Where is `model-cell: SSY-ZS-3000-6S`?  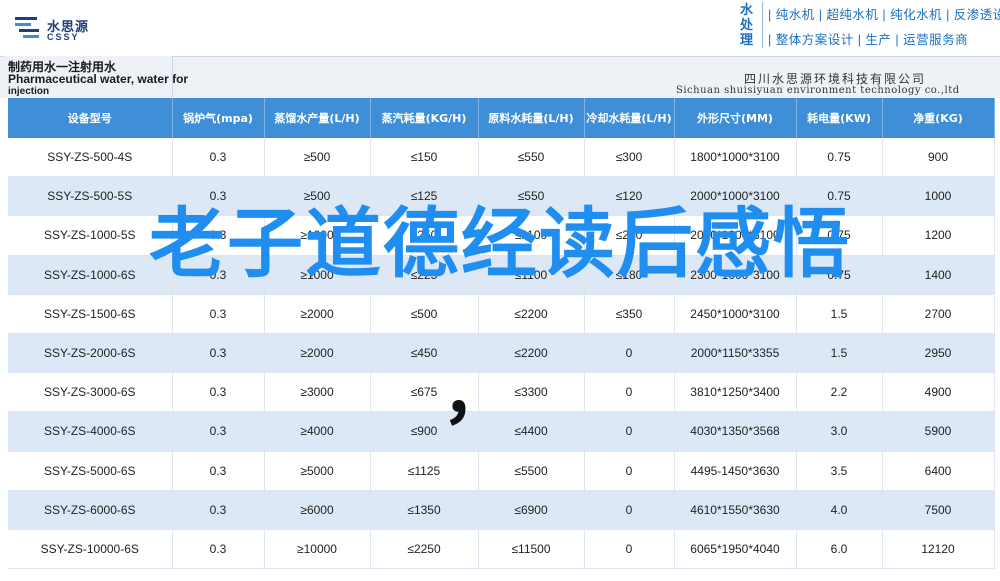
model-cell: SSY-ZS-3000-6S is located at coordinates (90, 392).